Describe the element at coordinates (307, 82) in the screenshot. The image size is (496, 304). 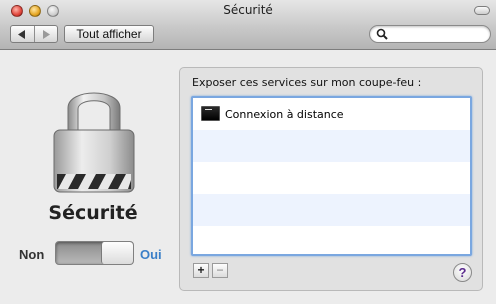
I see `firewall-services-label: Exposer ces services sur mon coupe-feu :` at that location.